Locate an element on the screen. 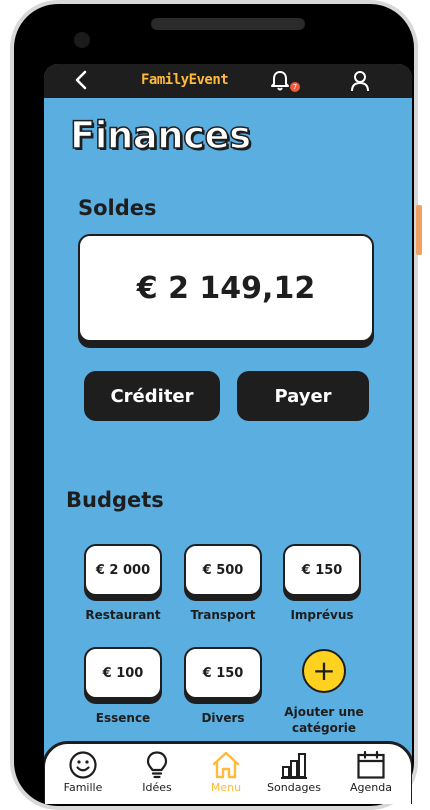  budgets-heading: Budgets is located at coordinates (115, 500).